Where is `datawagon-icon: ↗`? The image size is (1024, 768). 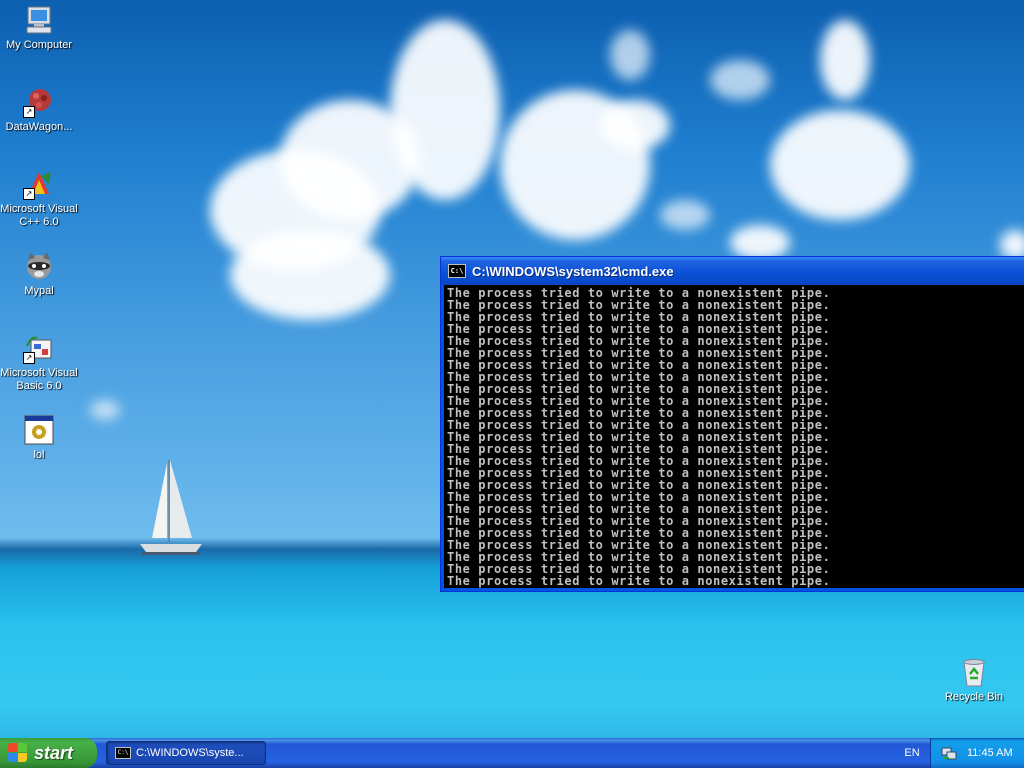 datawagon-icon: ↗ is located at coordinates (39, 102).